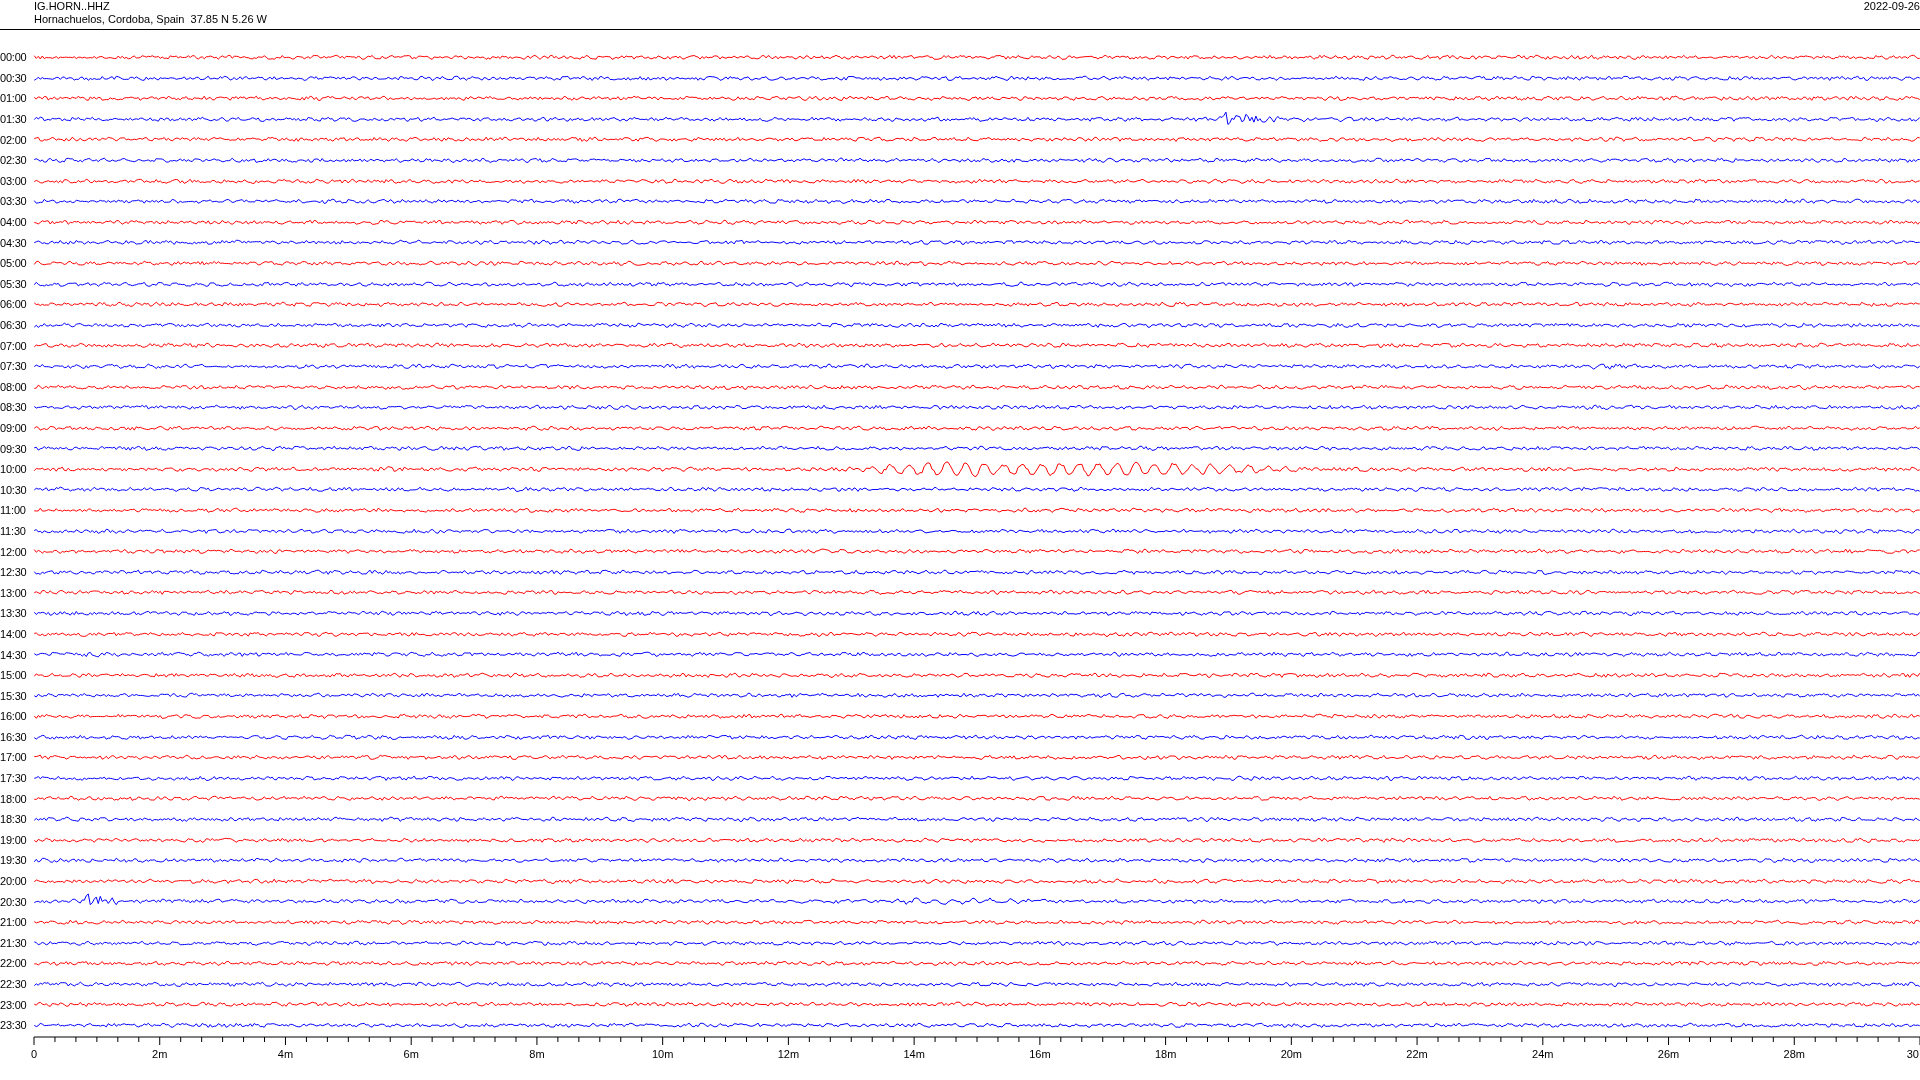  I want to click on time-label: 04:30, so click(14, 242).